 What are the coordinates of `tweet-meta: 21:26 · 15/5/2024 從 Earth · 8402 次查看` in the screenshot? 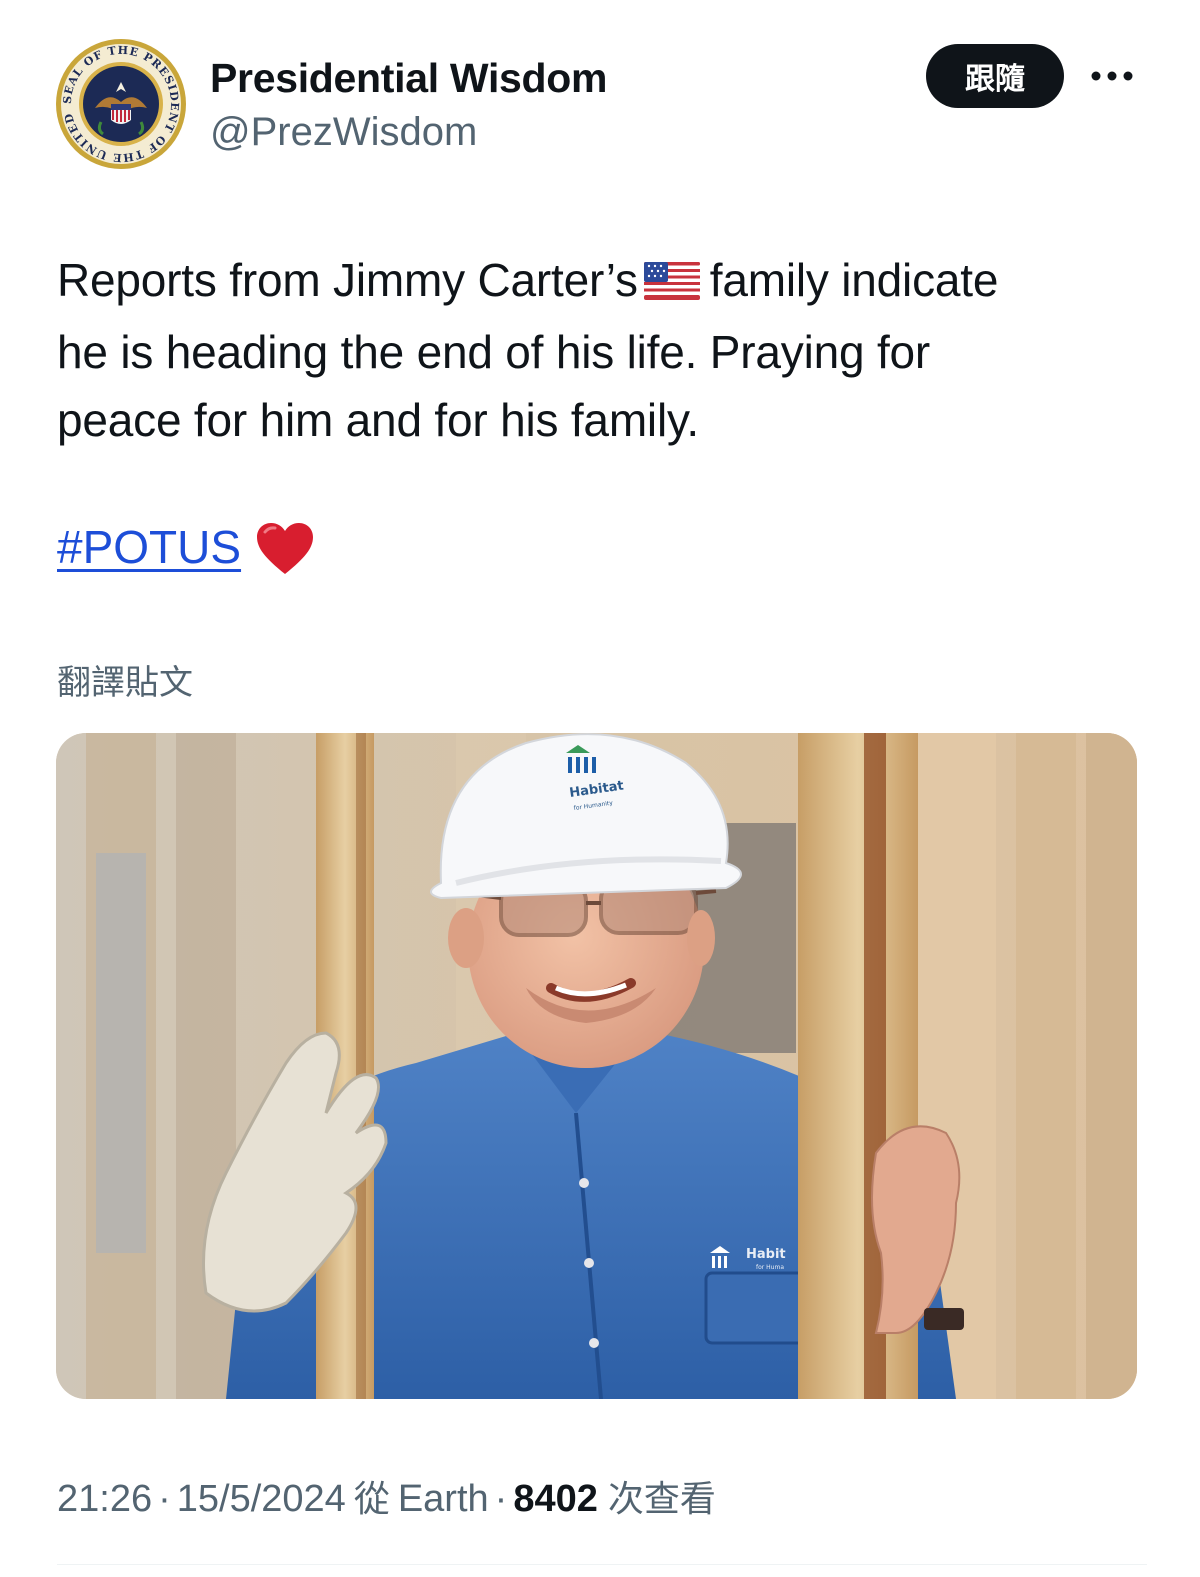 It's located at (386, 1496).